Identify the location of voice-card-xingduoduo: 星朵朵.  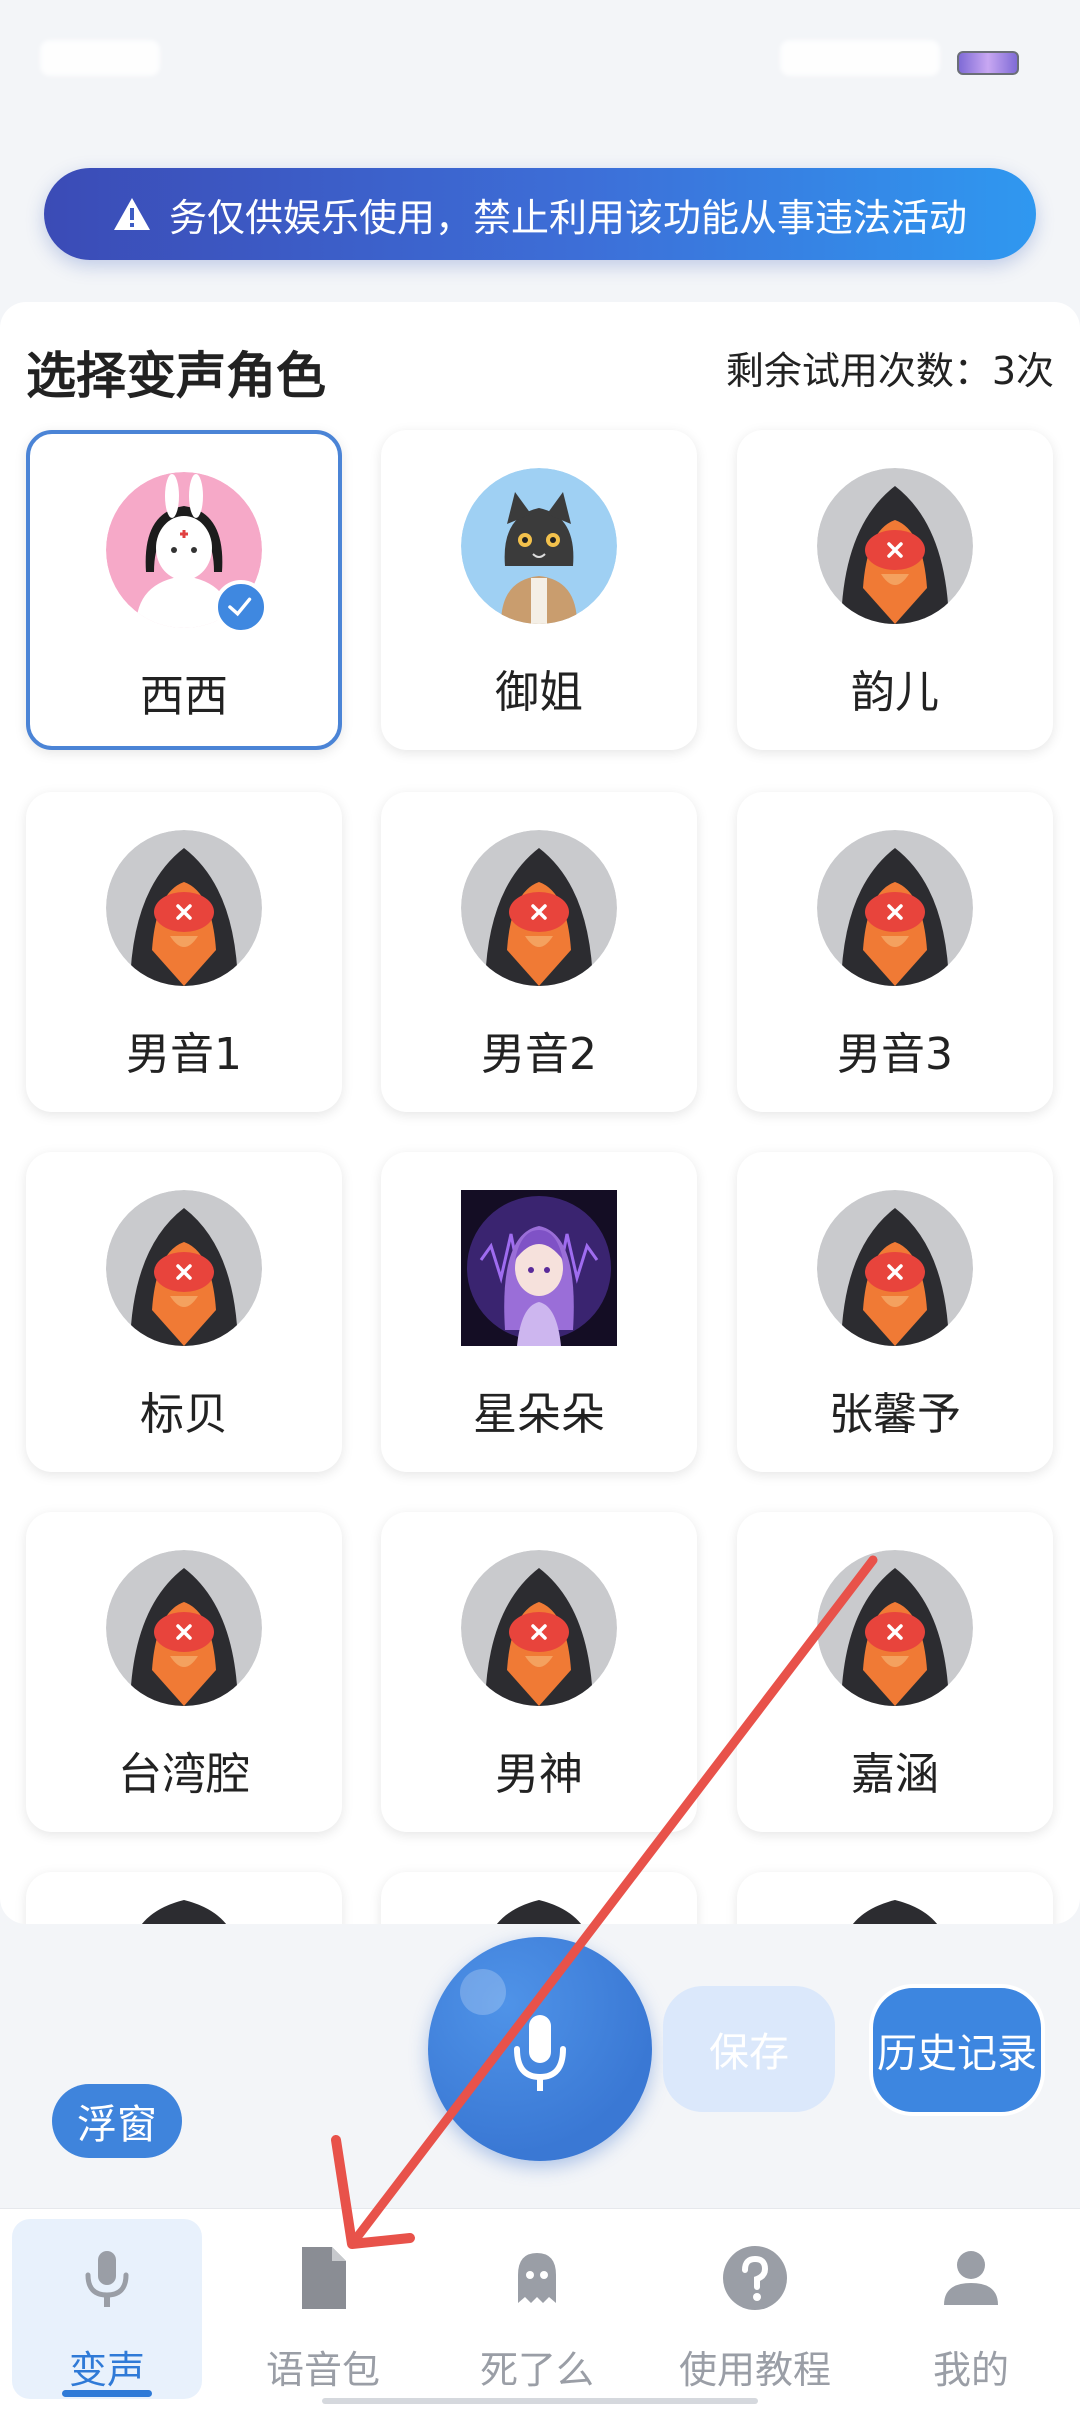
(539, 1312).